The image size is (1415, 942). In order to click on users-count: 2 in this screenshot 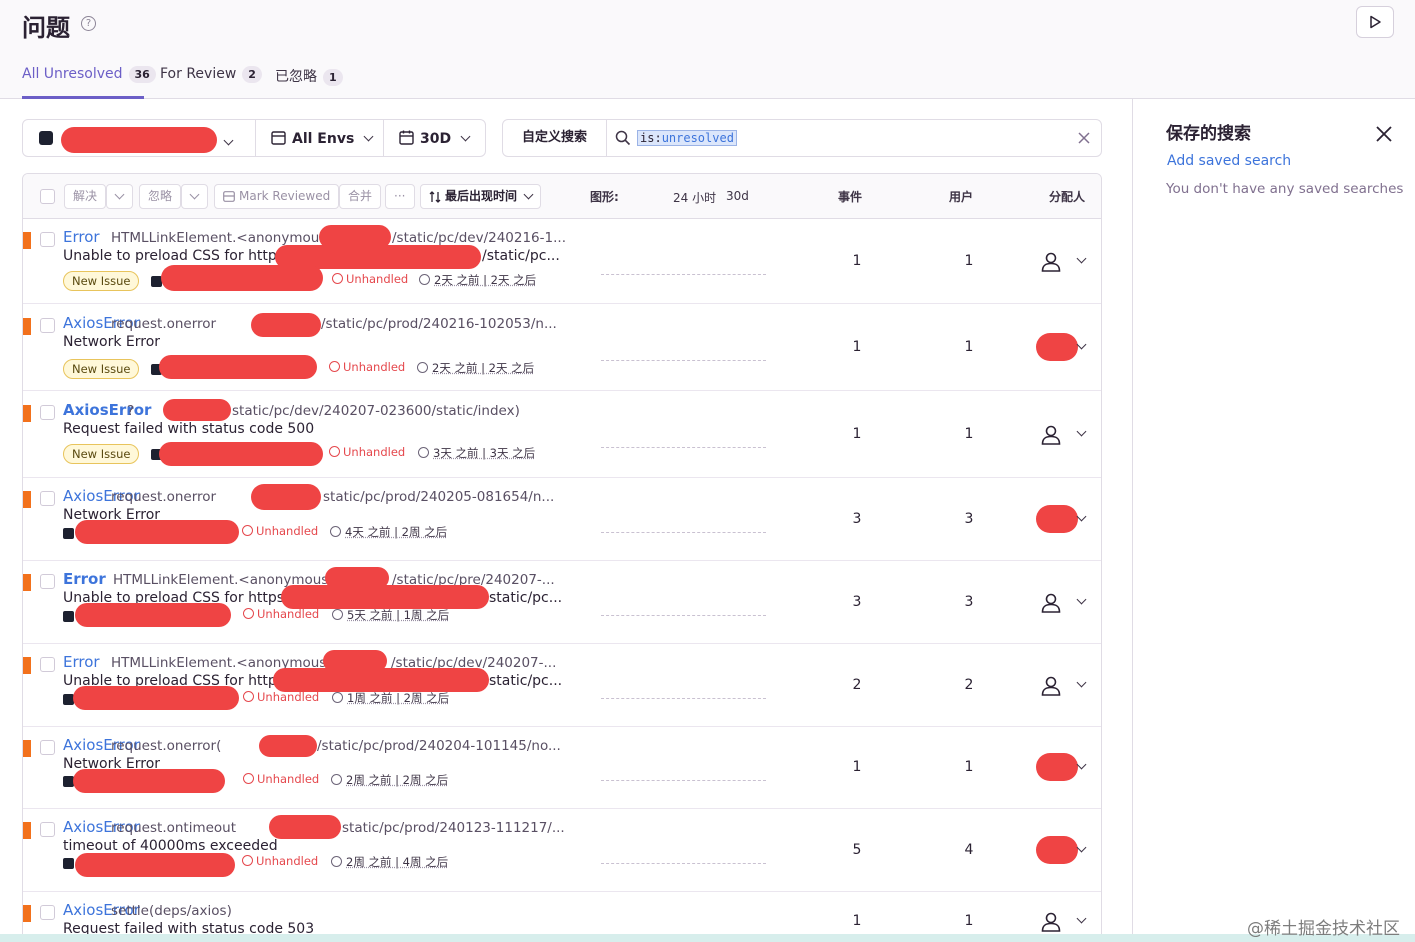, I will do `click(969, 685)`.